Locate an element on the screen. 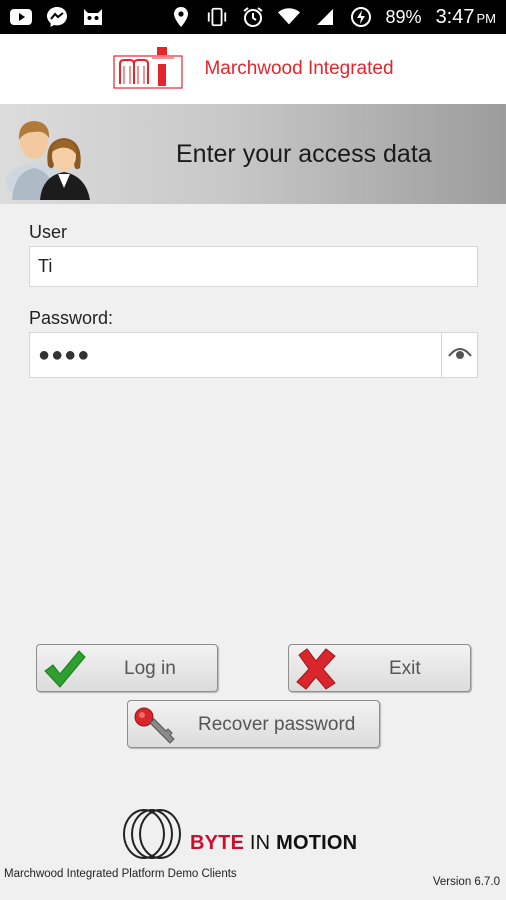 The image size is (506, 900). recover-password-button: Recover password is located at coordinates (253, 724).